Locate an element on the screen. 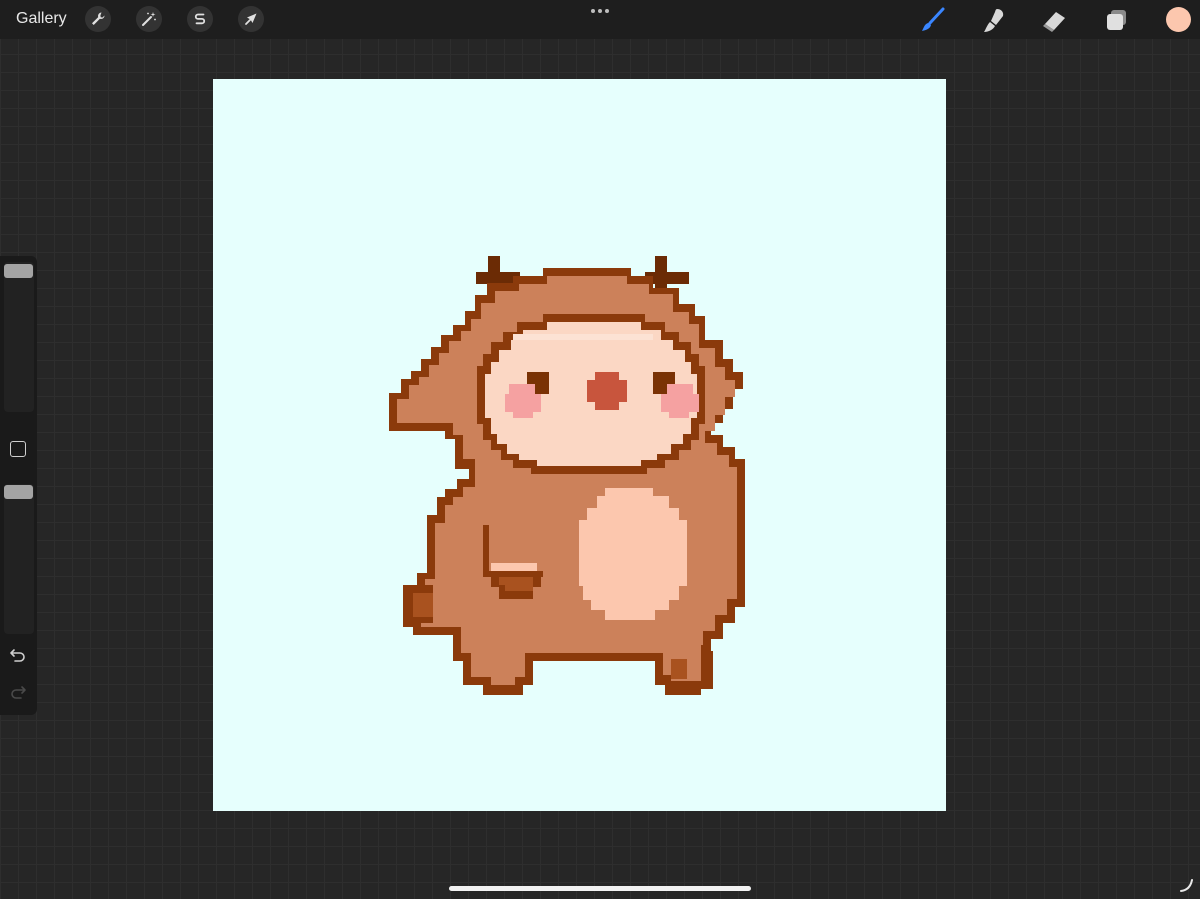 The height and width of the screenshot is (899, 1200). selection-s-icon is located at coordinates (200, 19).